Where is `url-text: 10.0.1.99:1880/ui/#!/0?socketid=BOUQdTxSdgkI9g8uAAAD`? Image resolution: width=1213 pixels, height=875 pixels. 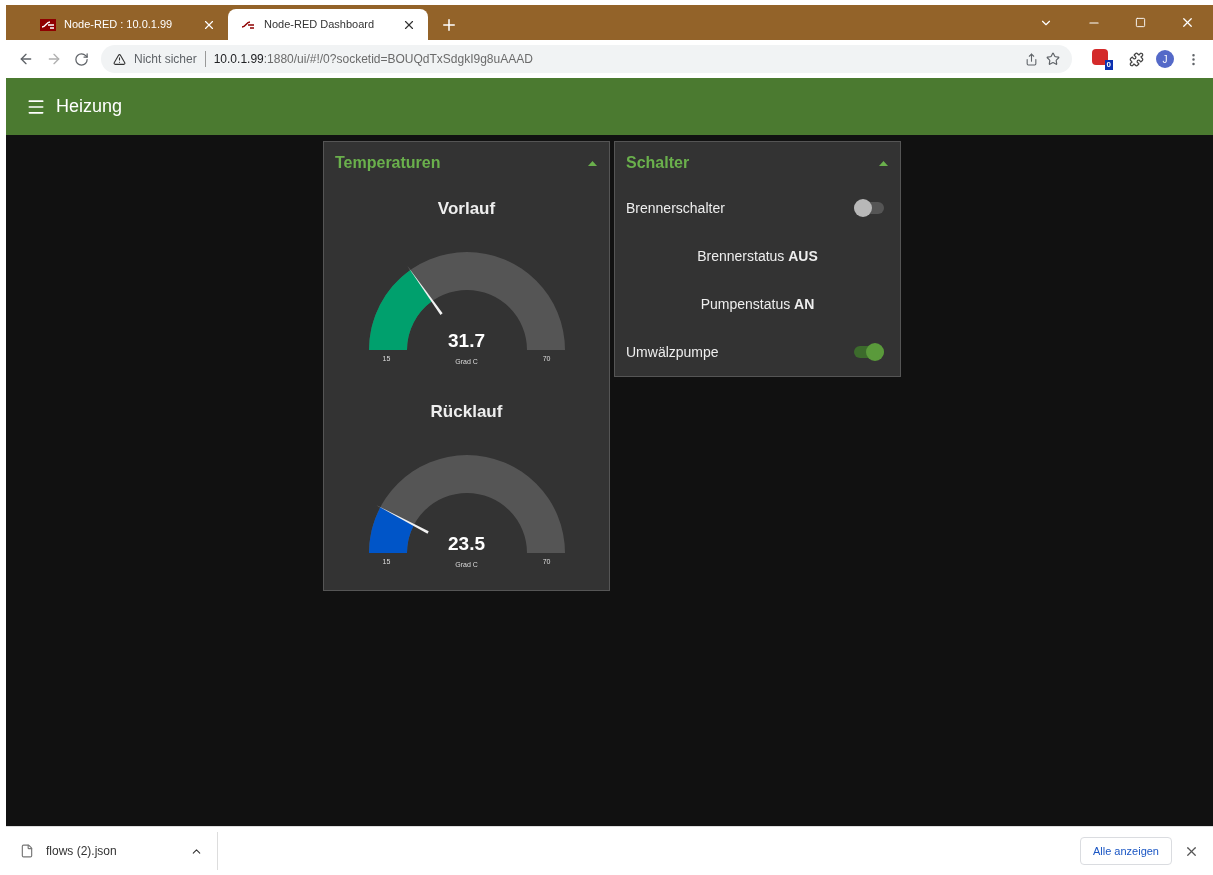 url-text: 10.0.1.99:1880/ui/#!/0?socketid=BOUQdTxSdgkI9g8uAAAD is located at coordinates (373, 59).